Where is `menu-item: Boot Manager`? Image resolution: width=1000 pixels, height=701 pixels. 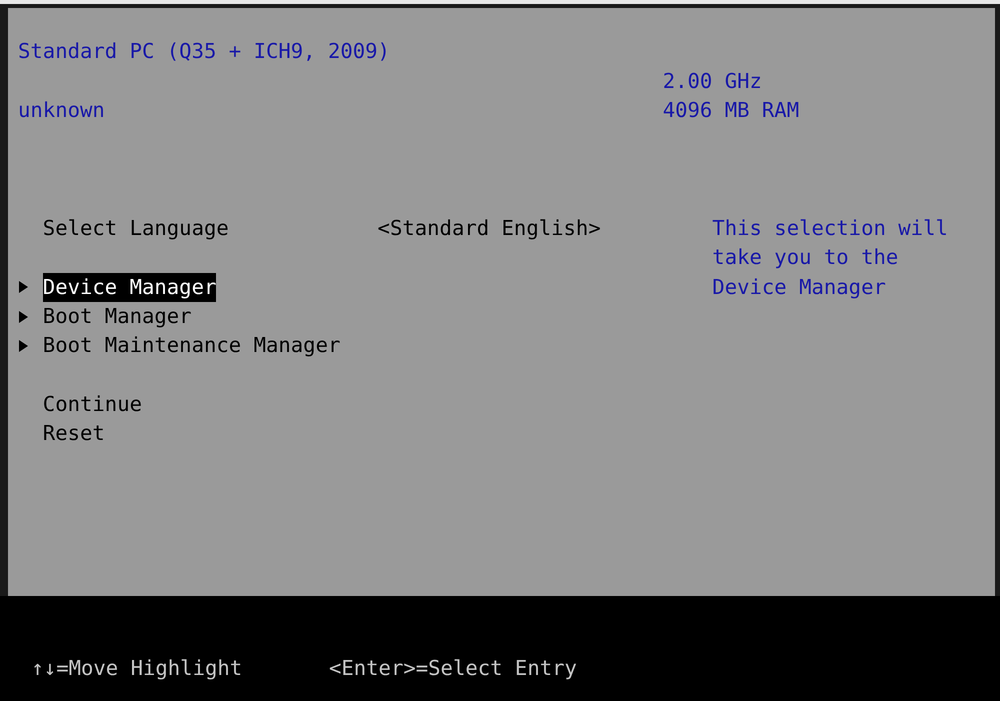
menu-item: Boot Manager is located at coordinates (117, 317).